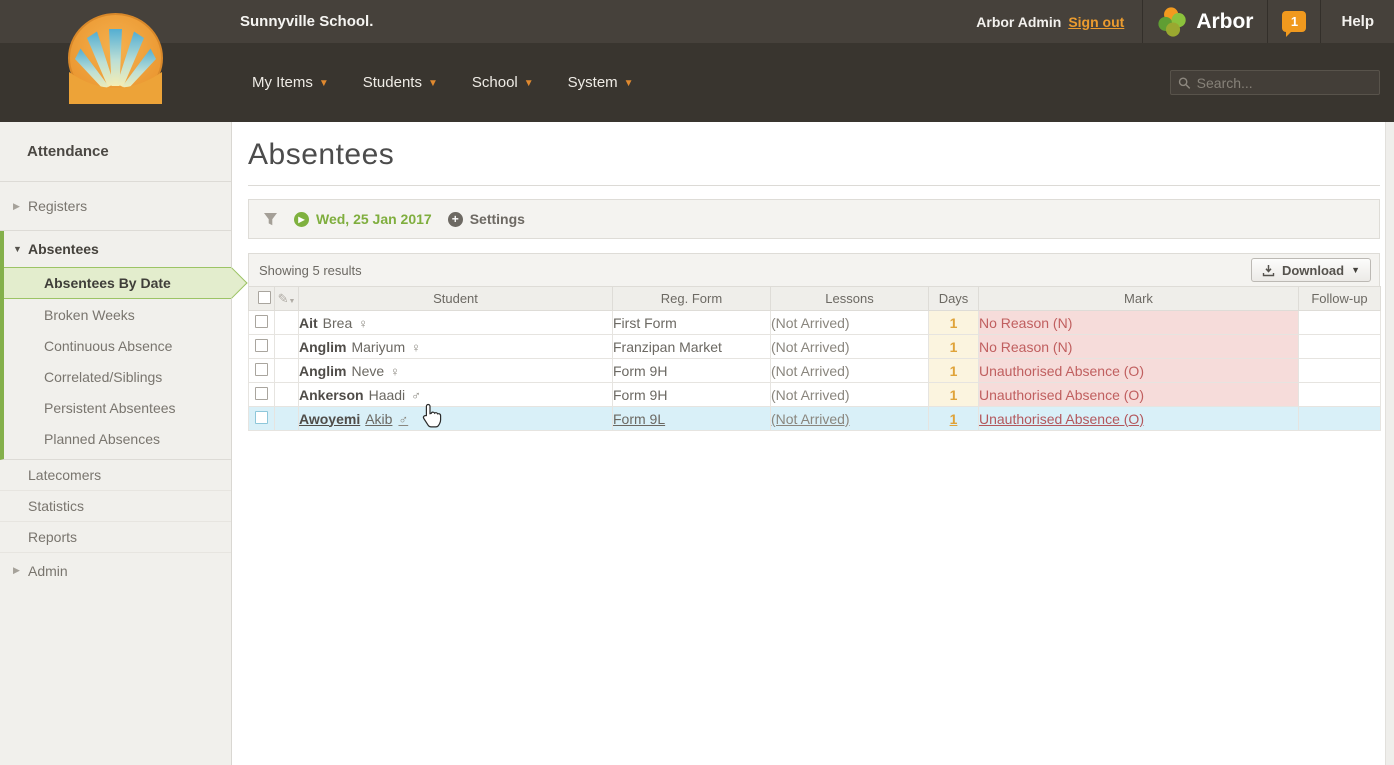  What do you see at coordinates (53, 537) in the screenshot?
I see `sidebar-item-label: Reports` at bounding box center [53, 537].